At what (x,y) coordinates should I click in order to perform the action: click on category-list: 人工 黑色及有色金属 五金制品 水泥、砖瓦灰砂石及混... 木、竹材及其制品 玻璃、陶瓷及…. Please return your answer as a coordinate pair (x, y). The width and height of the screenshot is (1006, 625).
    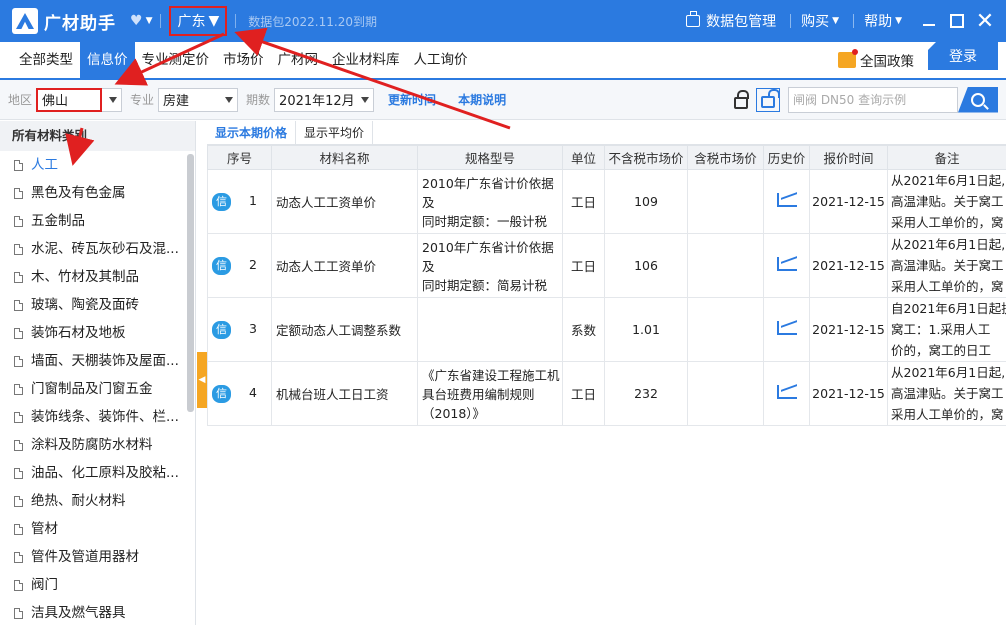
    Looking at the image, I should click on (97, 388).